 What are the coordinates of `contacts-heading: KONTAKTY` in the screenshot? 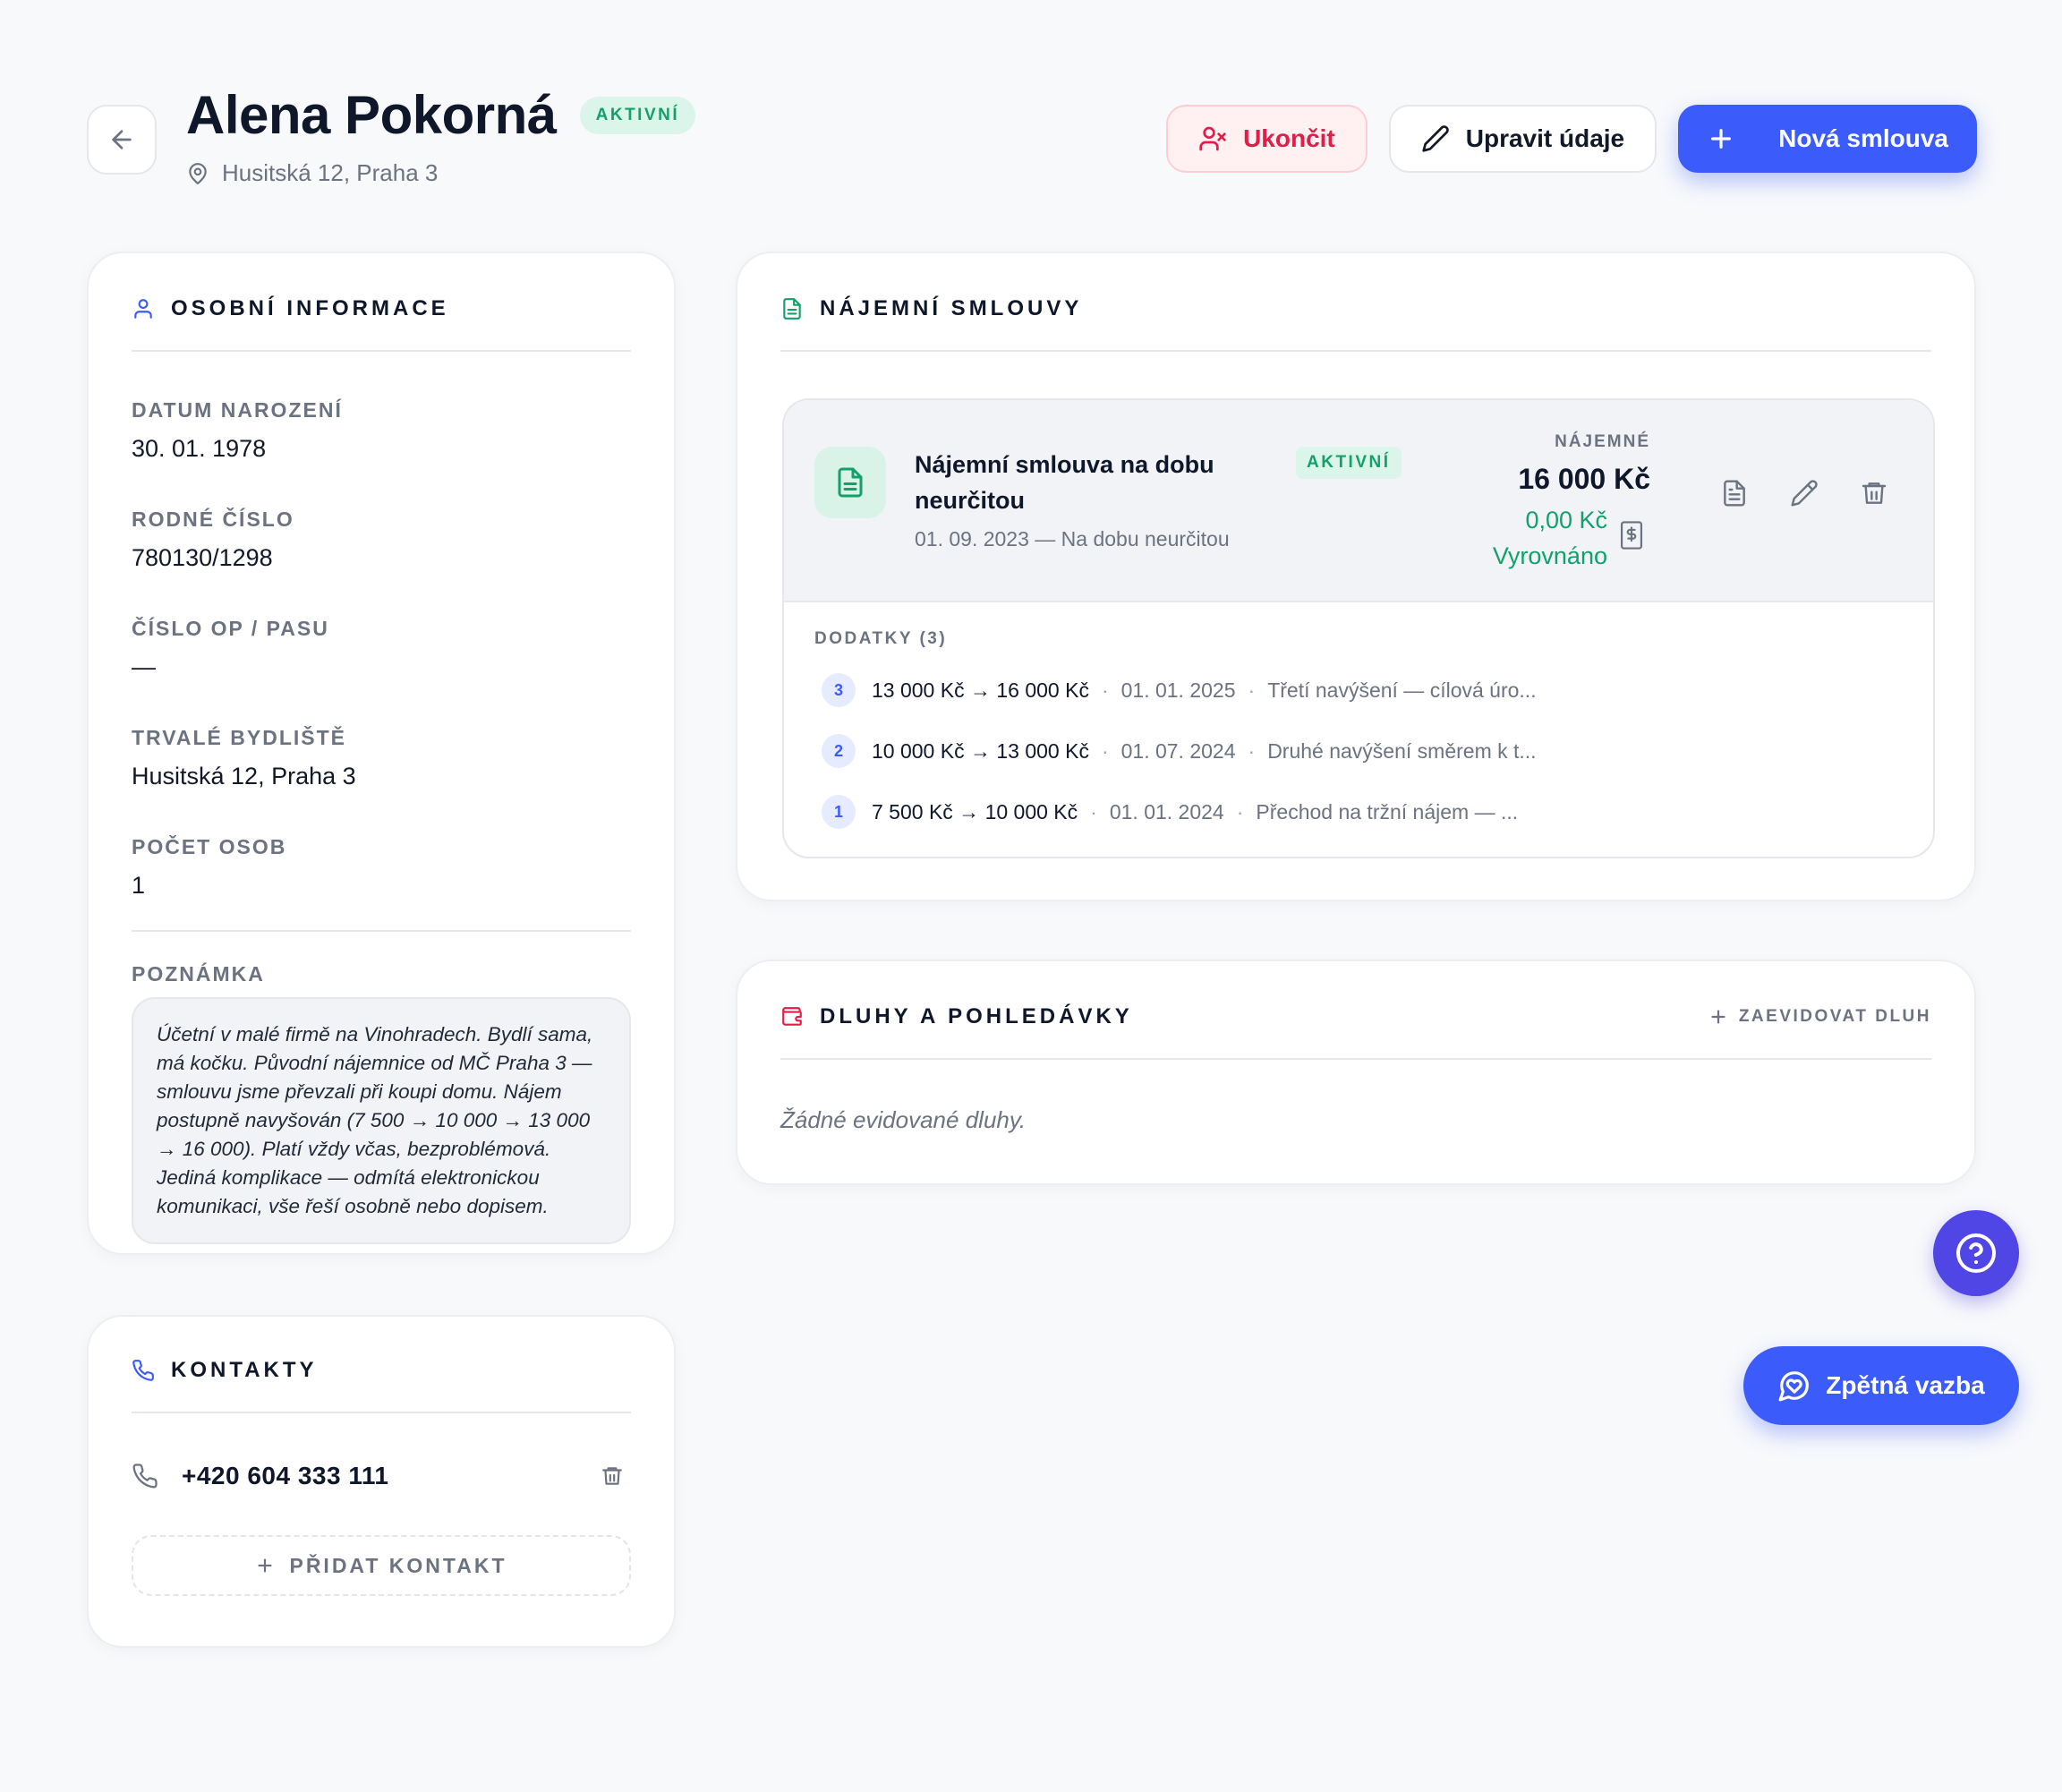 It's located at (381, 1385).